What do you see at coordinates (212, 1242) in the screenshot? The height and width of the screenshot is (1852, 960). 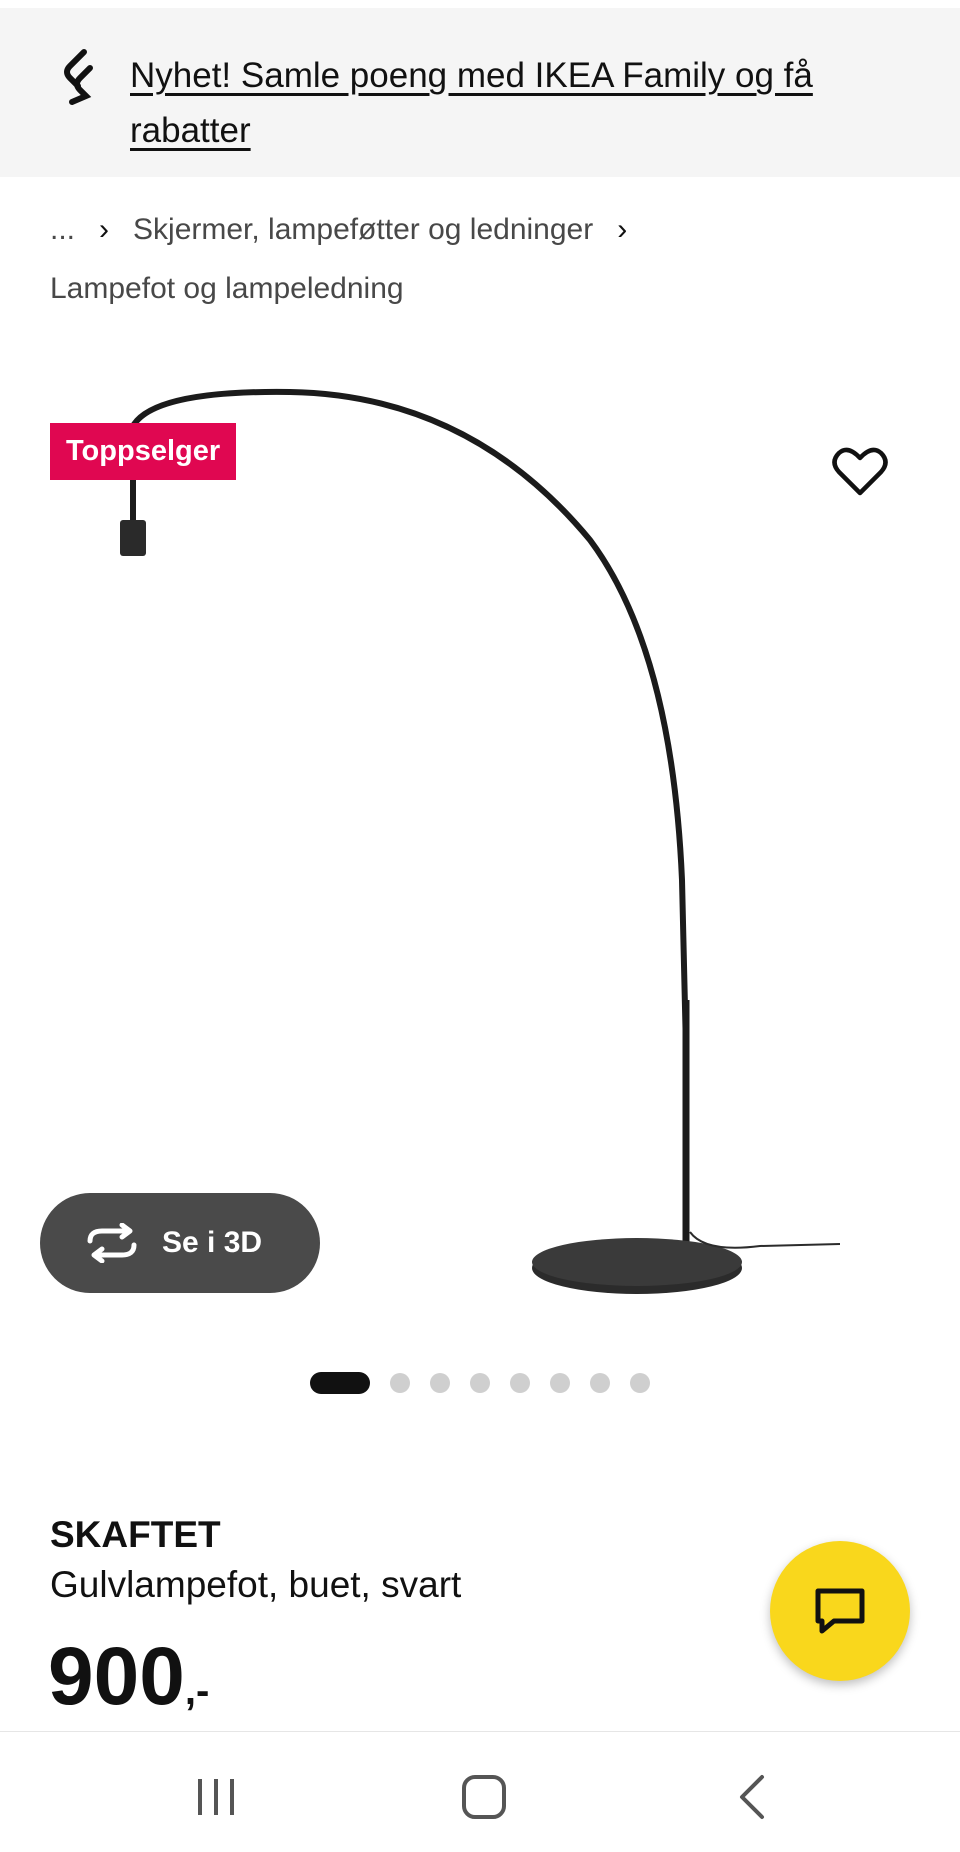 I see `view-3d-label: Se i 3D` at bounding box center [212, 1242].